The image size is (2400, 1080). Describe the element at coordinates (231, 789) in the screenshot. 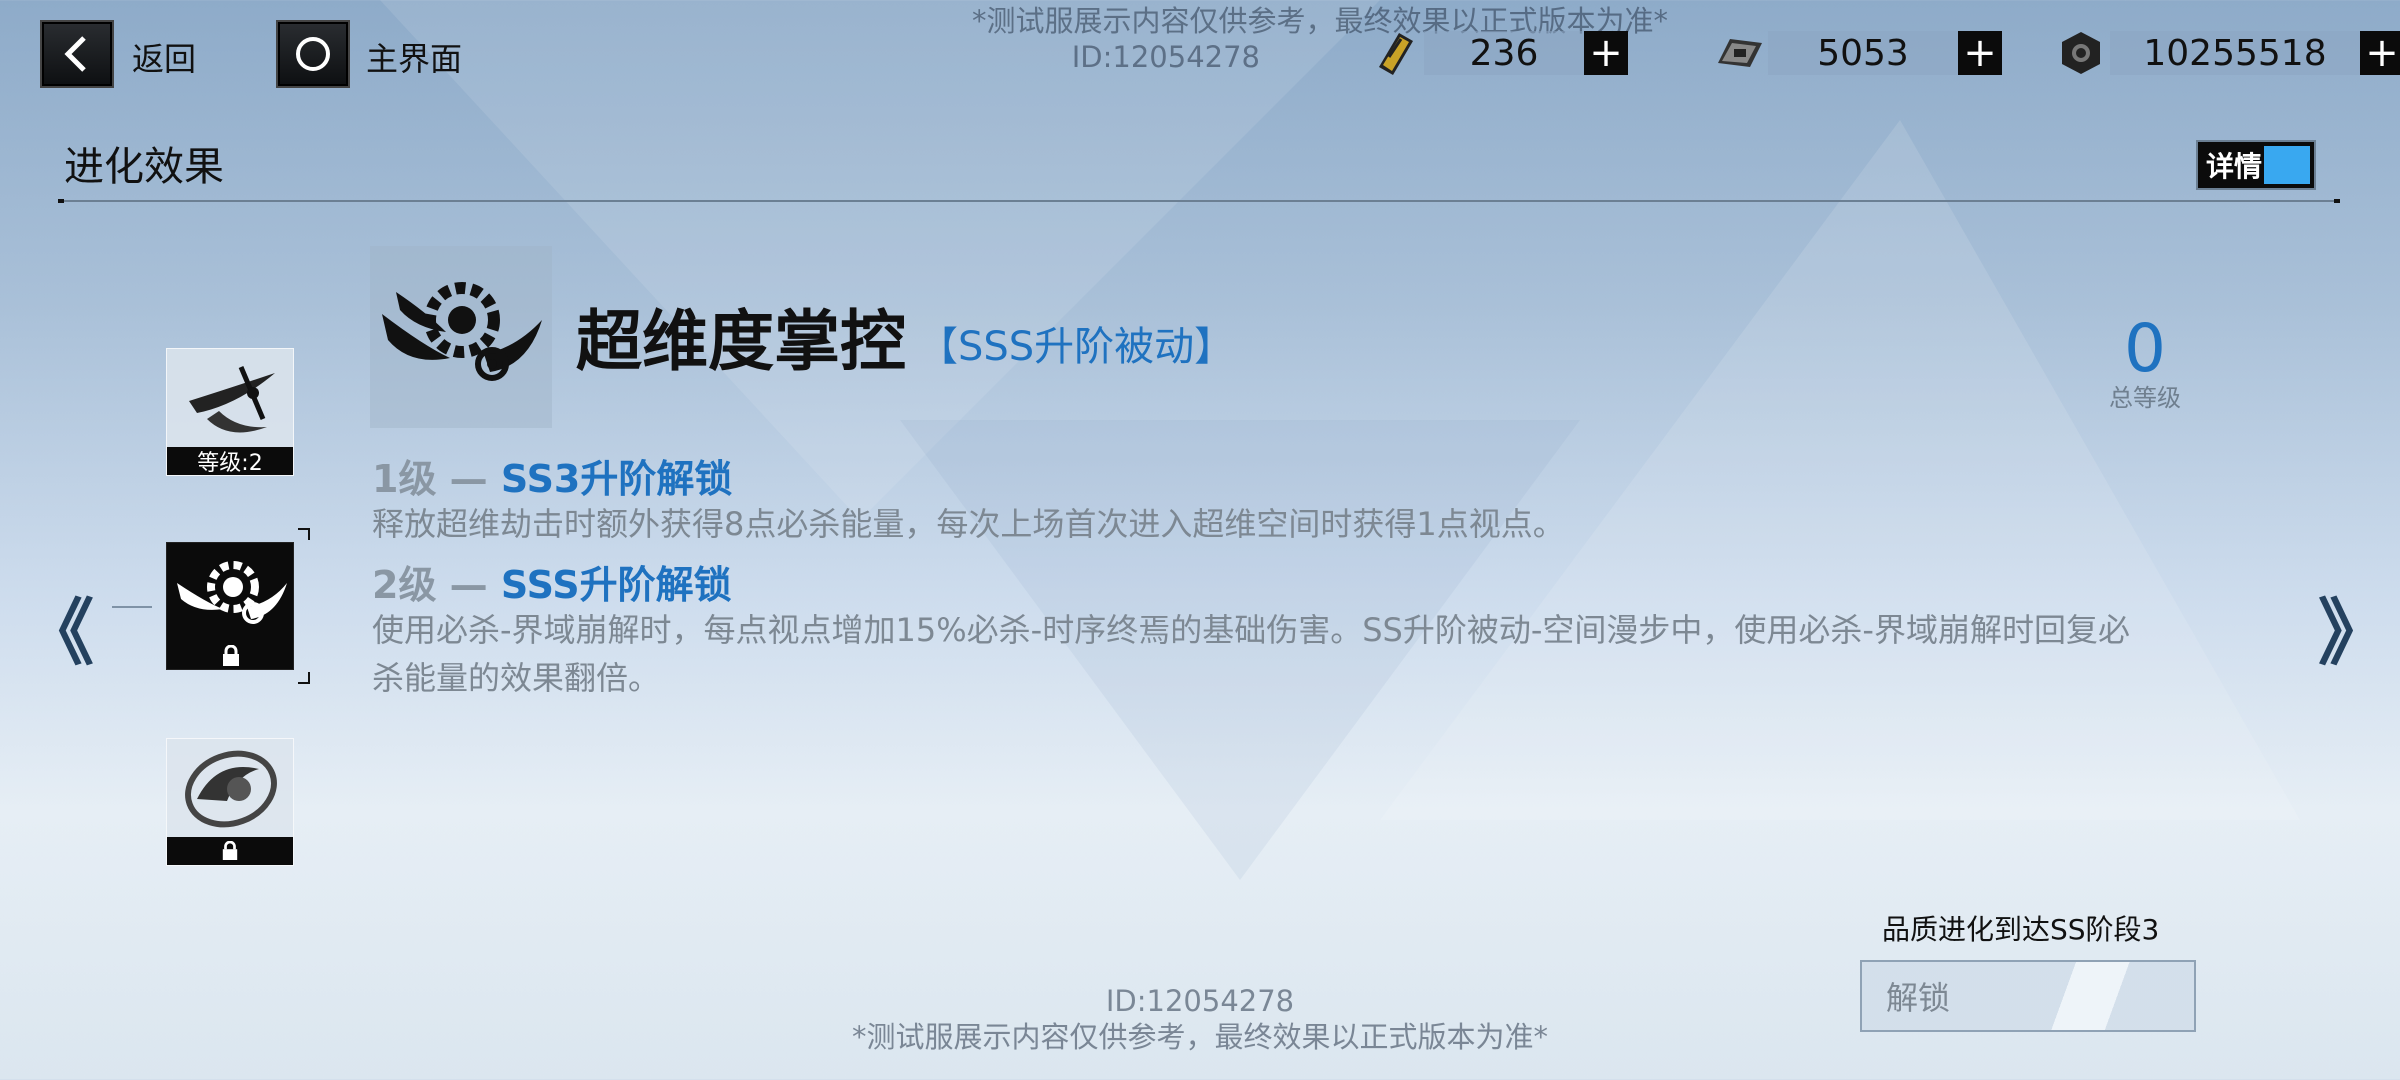

I see `vortex-skill-icon` at that location.